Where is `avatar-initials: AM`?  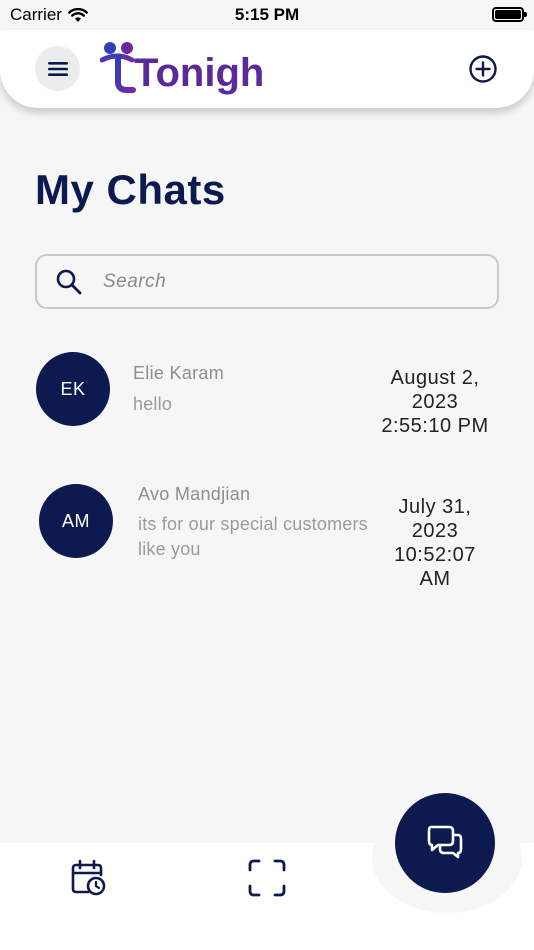
avatar-initials: AM is located at coordinates (76, 520).